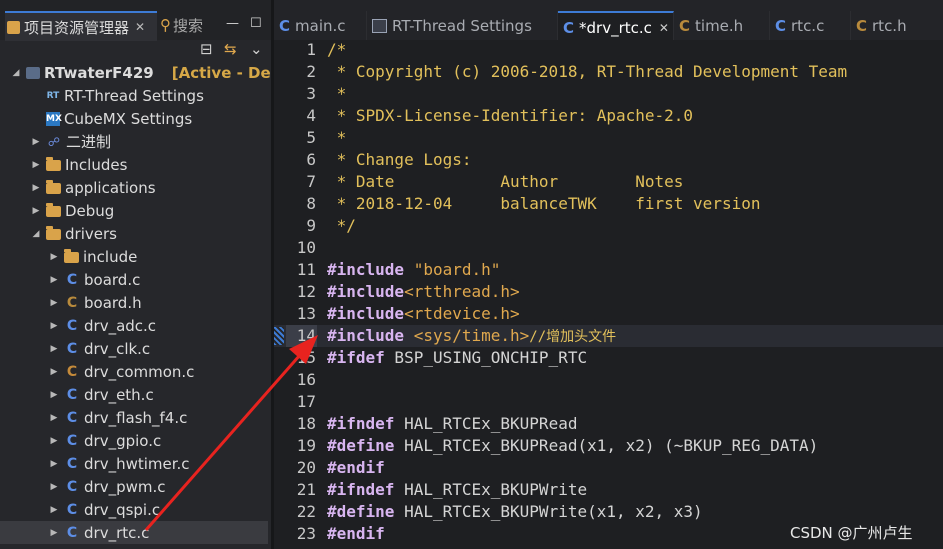 This screenshot has height=549, width=943. I want to click on tree-item-label: board.h, so click(113, 302).